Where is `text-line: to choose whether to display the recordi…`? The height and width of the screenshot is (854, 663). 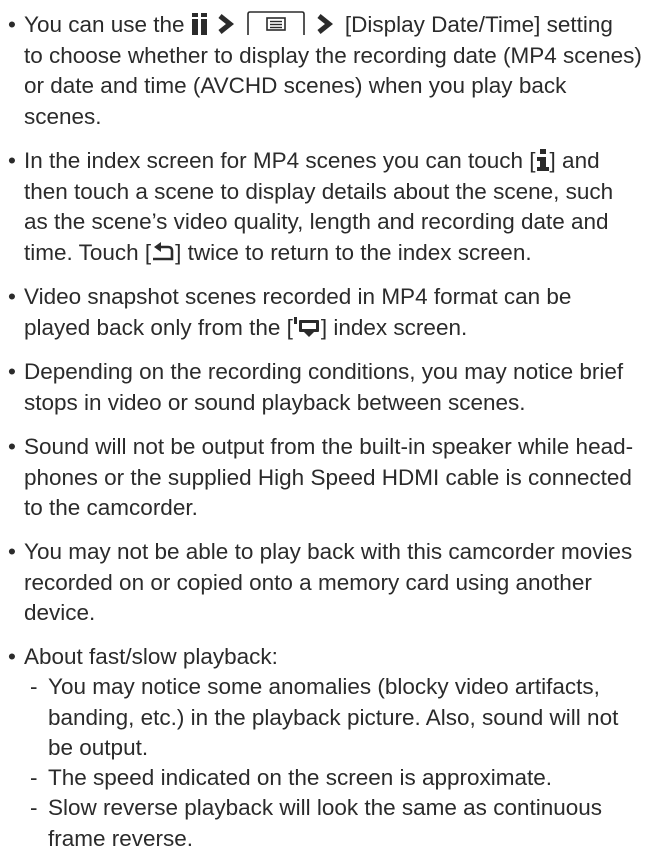
text-line: to choose whether to display the recordi… is located at coordinates (342, 56).